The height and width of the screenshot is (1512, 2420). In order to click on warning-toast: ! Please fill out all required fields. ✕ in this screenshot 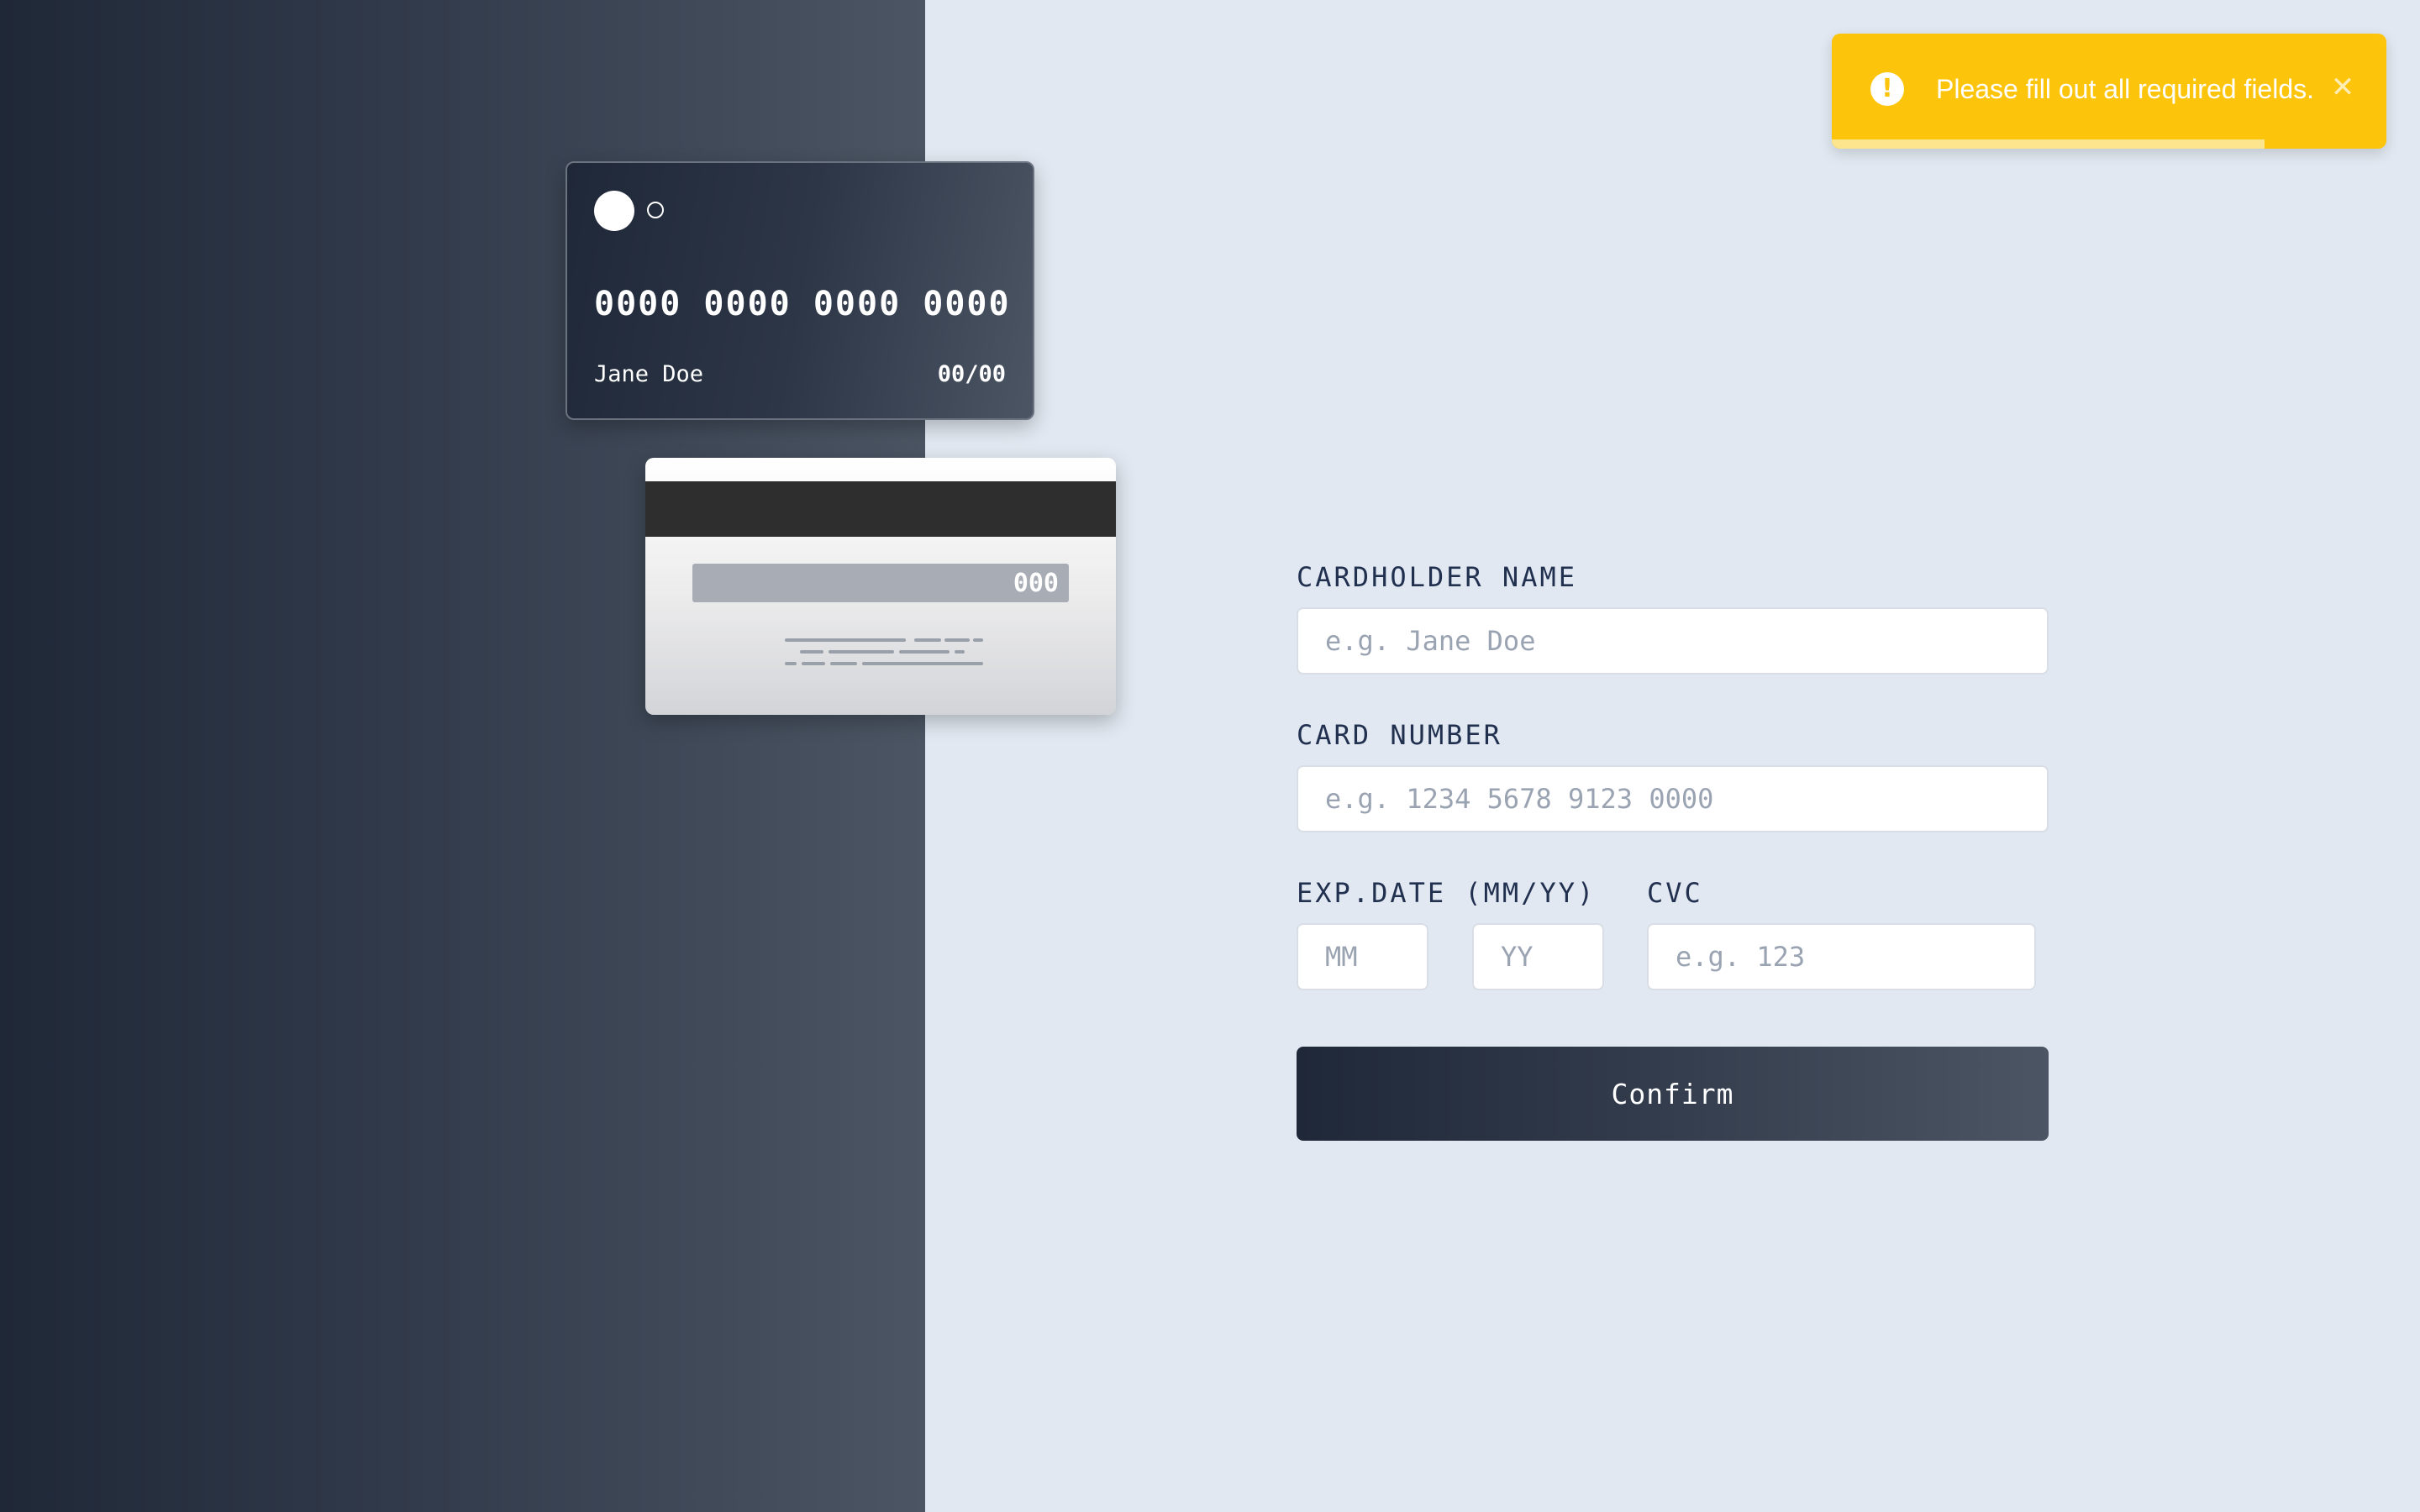, I will do `click(2109, 91)`.